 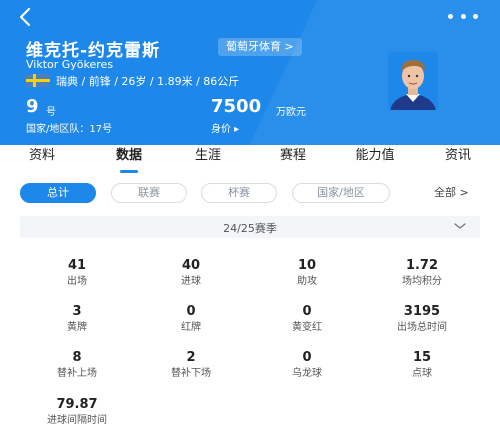 I want to click on stat-label: 进球, so click(x=191, y=281).